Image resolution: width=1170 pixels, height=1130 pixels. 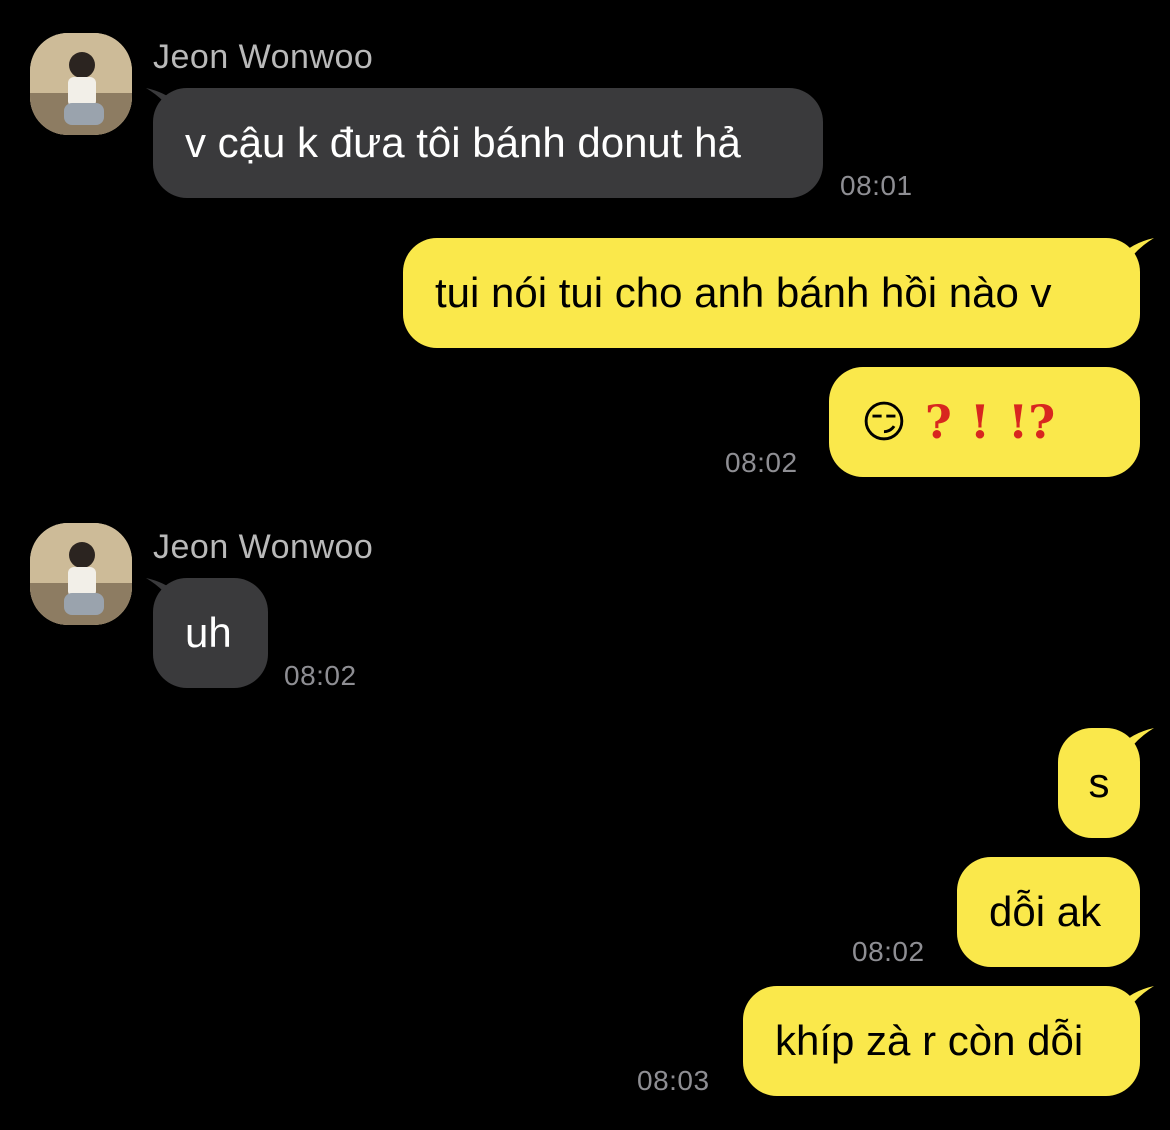 I want to click on message-text: uh, so click(x=208, y=632).